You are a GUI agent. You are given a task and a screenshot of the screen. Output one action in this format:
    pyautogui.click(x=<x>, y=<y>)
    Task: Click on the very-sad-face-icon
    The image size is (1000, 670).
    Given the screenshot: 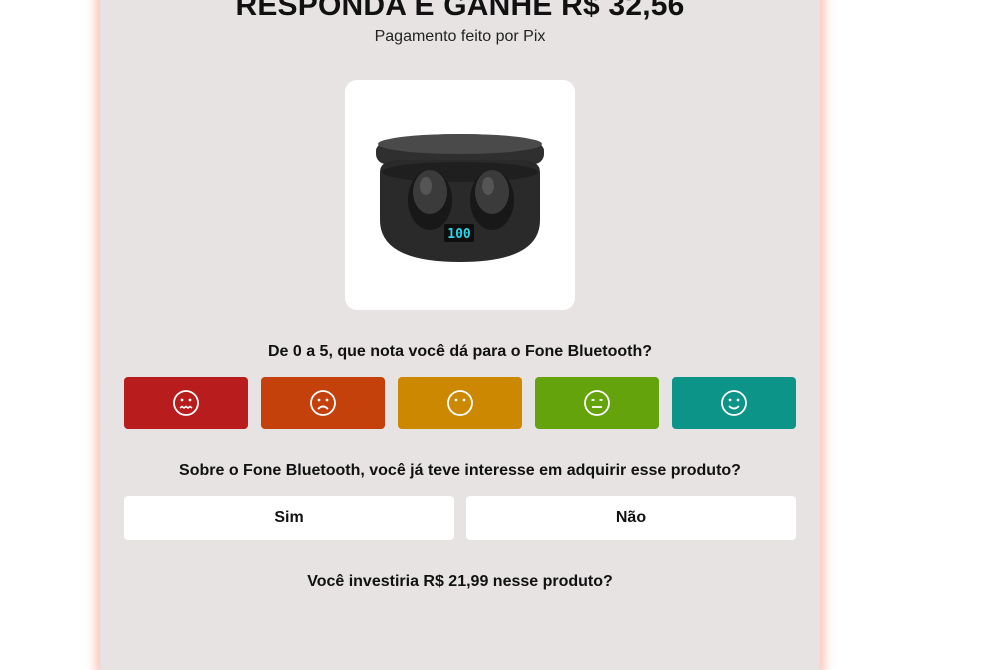 What is the action you would take?
    pyautogui.click(x=186, y=403)
    